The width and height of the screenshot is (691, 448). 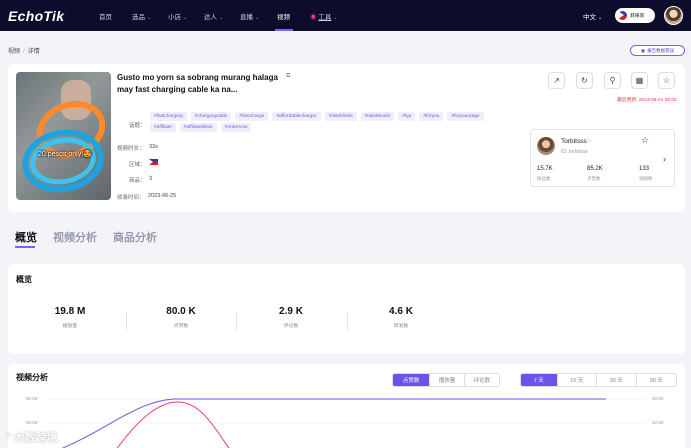 I want to click on overview-title: 概览, so click(x=24, y=279).